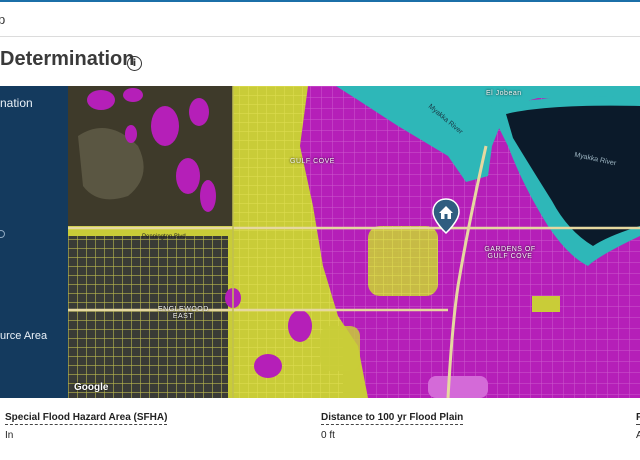  I want to click on place-label-gulf-cove: GULF COVE, so click(312, 161).